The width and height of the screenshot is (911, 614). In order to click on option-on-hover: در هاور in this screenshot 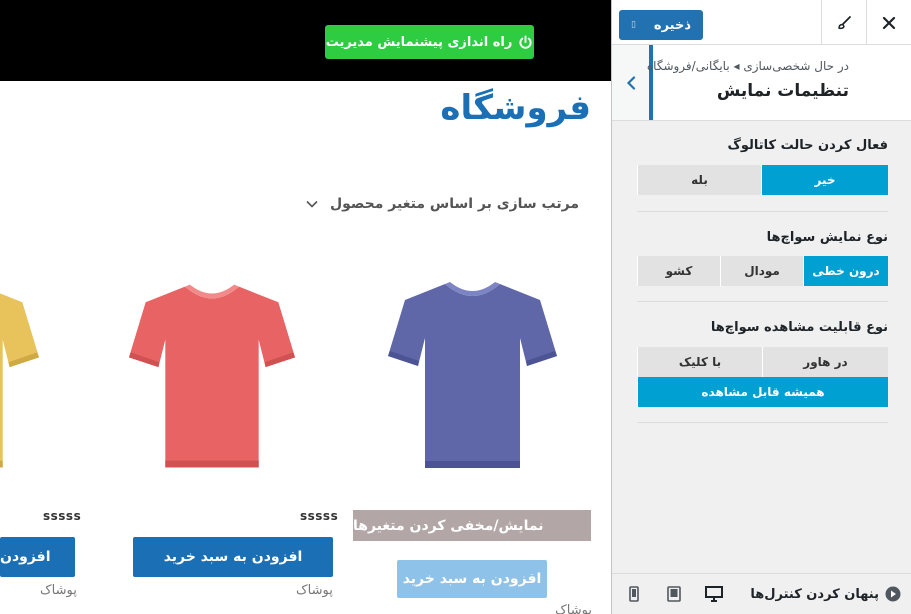, I will do `click(825, 362)`.